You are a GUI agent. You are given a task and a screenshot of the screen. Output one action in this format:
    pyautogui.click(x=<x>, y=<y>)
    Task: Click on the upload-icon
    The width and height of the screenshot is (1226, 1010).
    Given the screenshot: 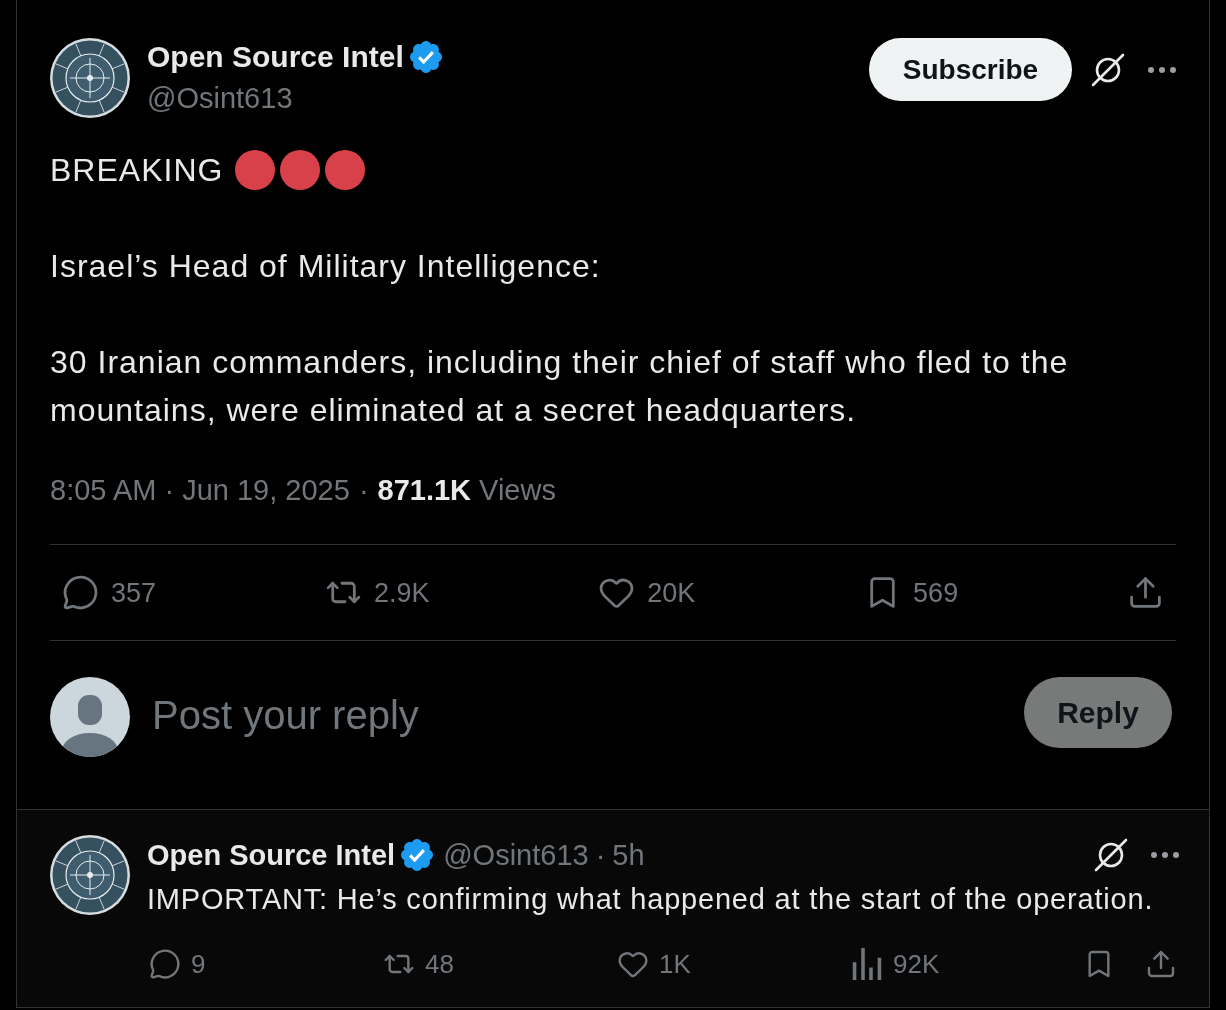 What is the action you would take?
    pyautogui.click(x=1161, y=964)
    